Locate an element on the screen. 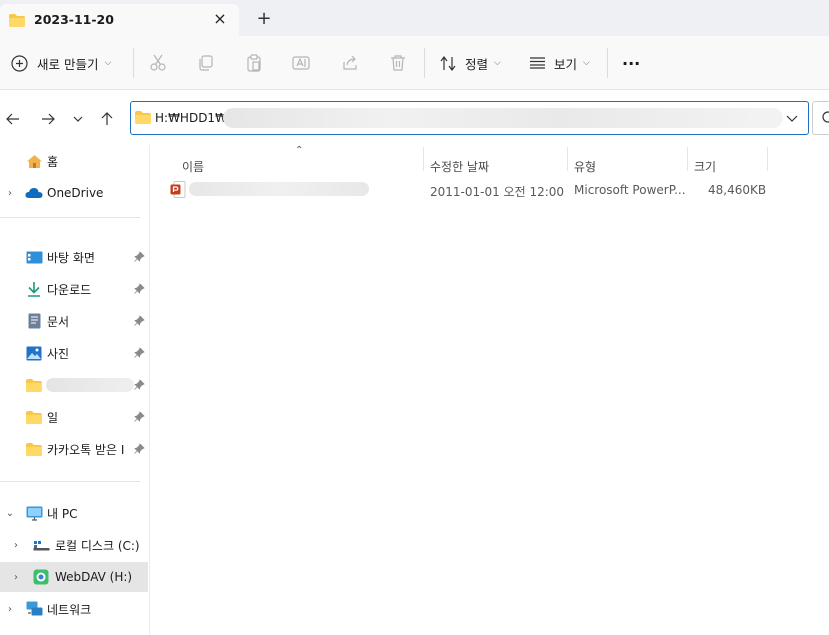 The height and width of the screenshot is (635, 829). new-button: 새로 만들기 ⌵ is located at coordinates (61, 63).